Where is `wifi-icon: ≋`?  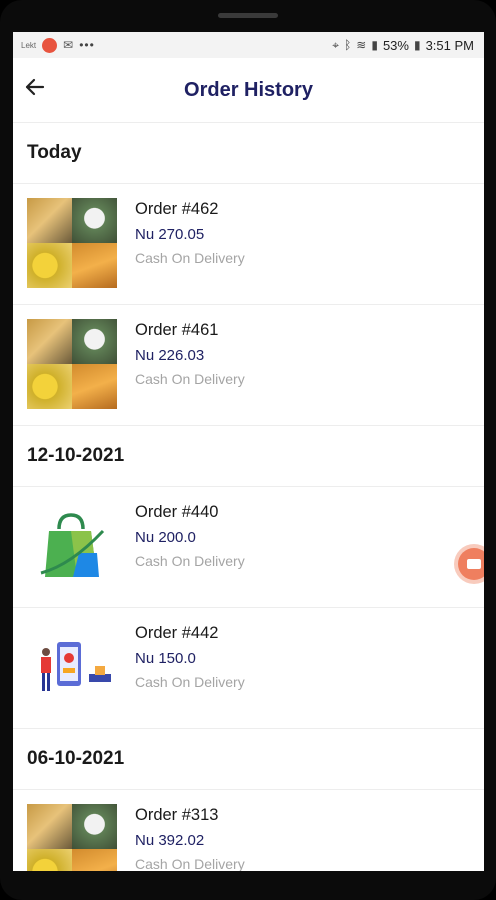
wifi-icon: ≋ is located at coordinates (361, 45).